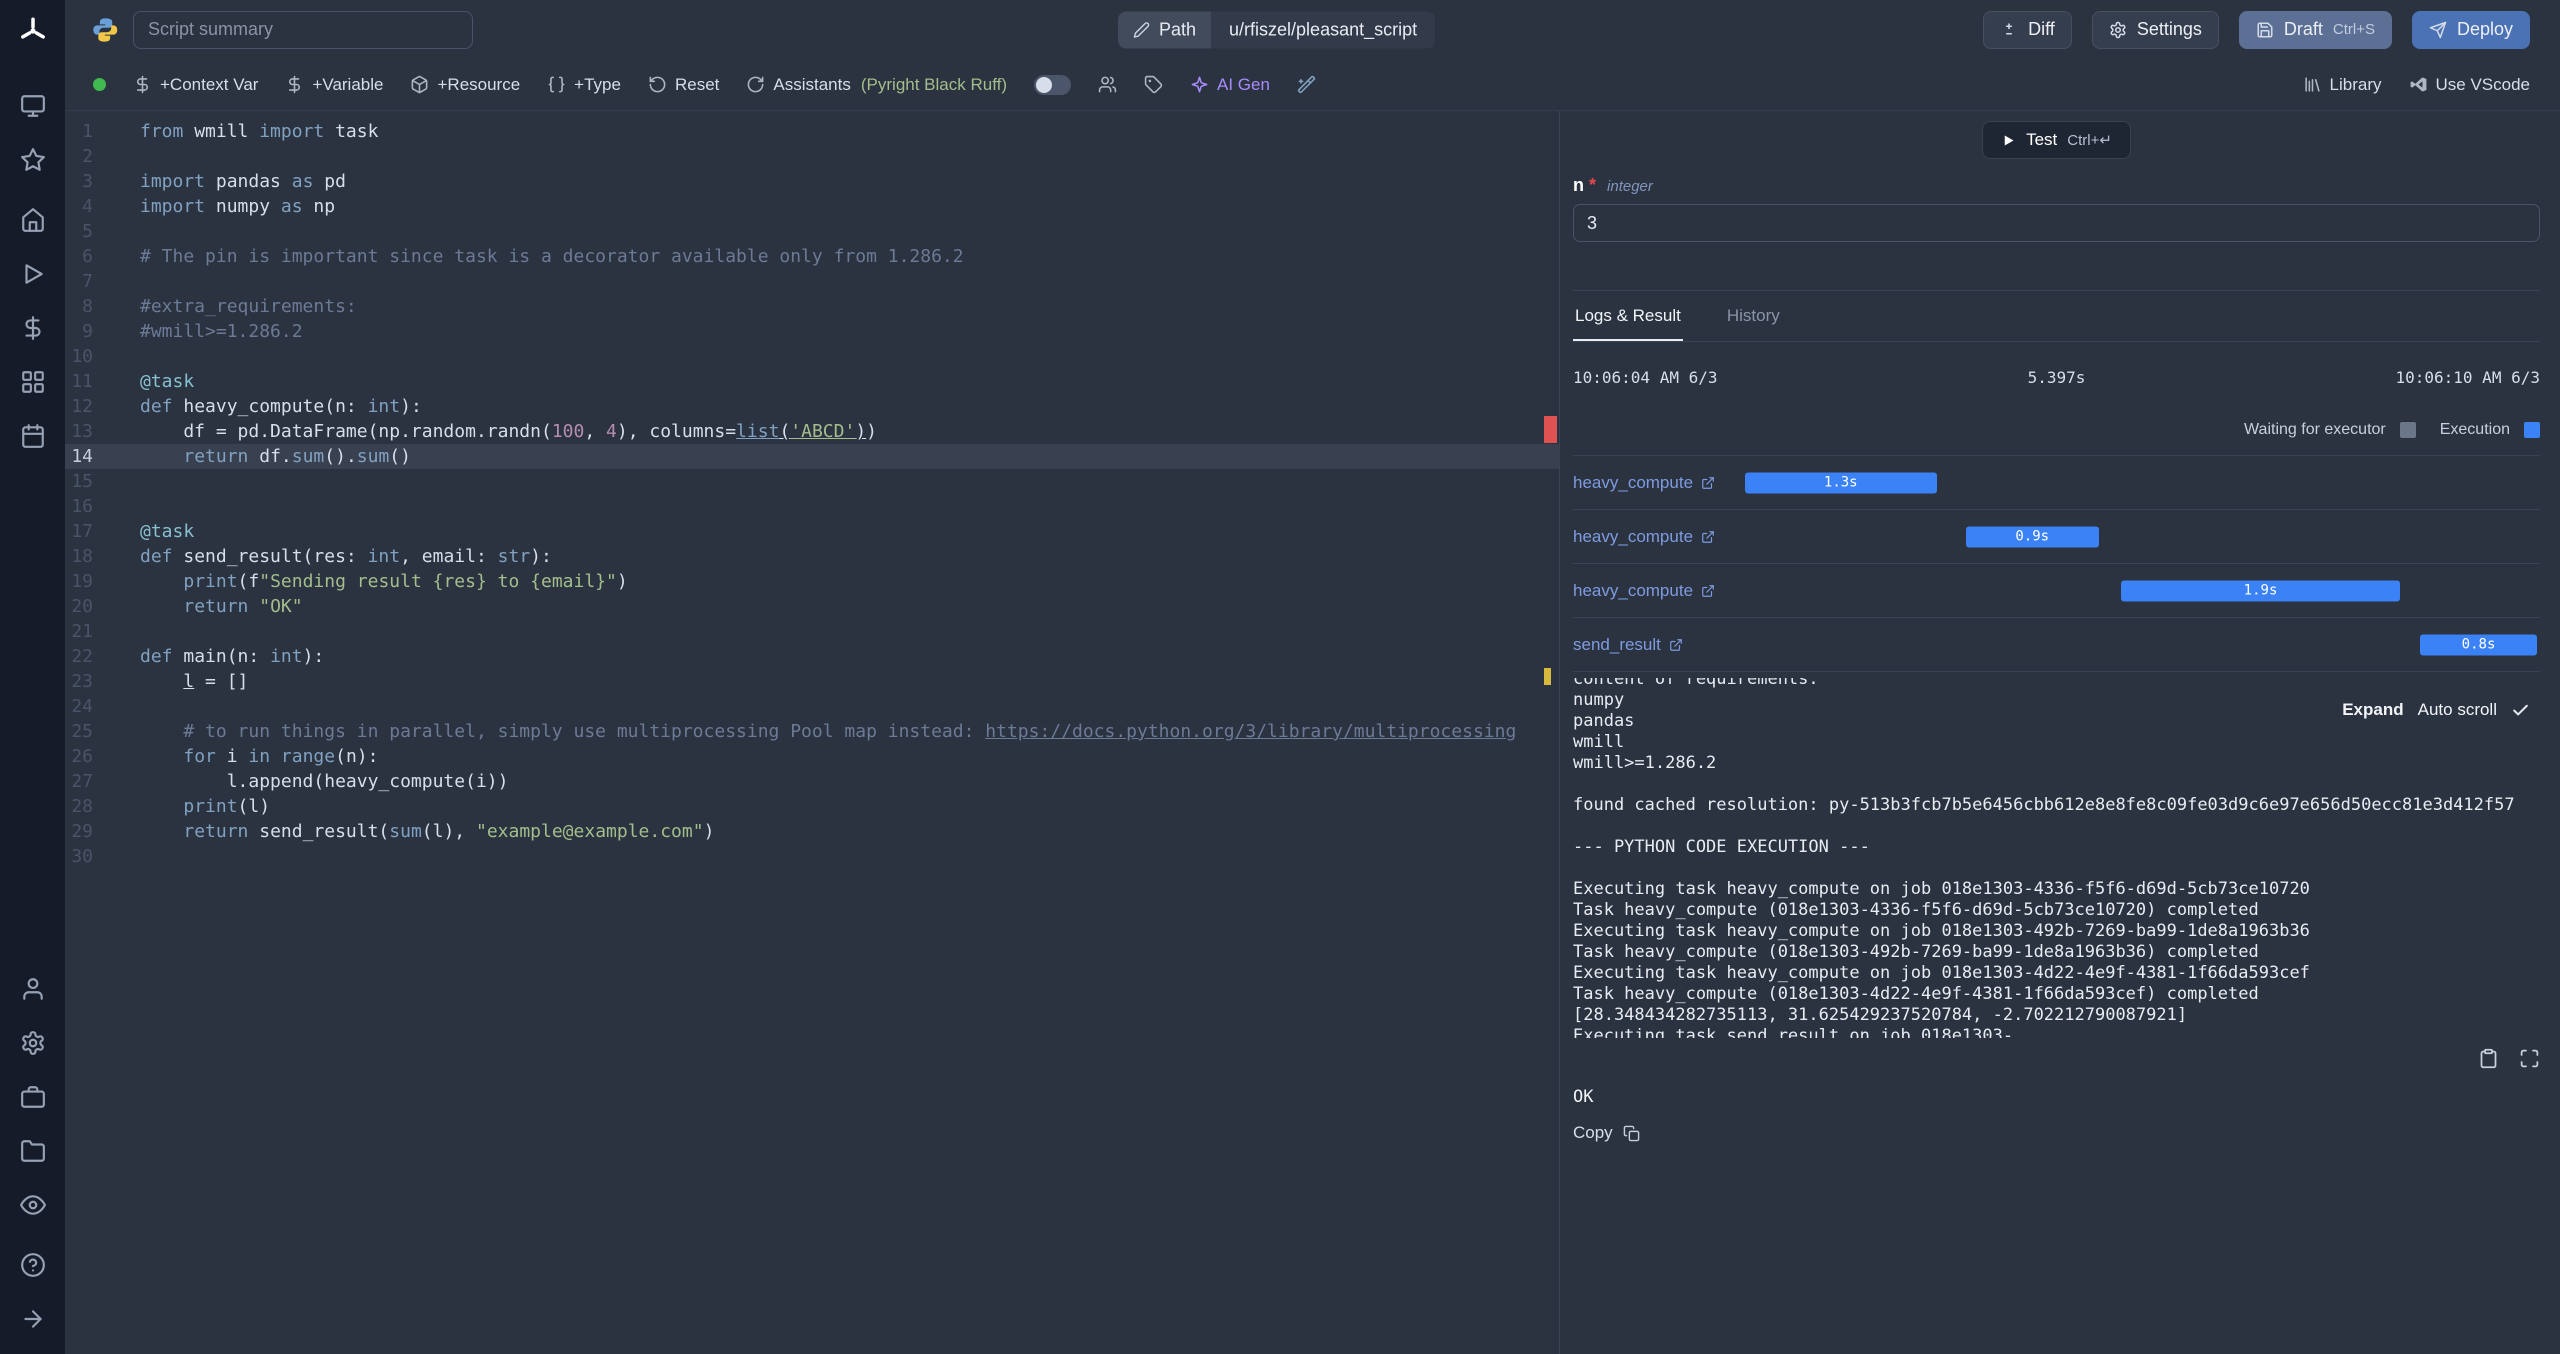  Describe the element at coordinates (33, 989) in the screenshot. I see `sidebar-item-account` at that location.